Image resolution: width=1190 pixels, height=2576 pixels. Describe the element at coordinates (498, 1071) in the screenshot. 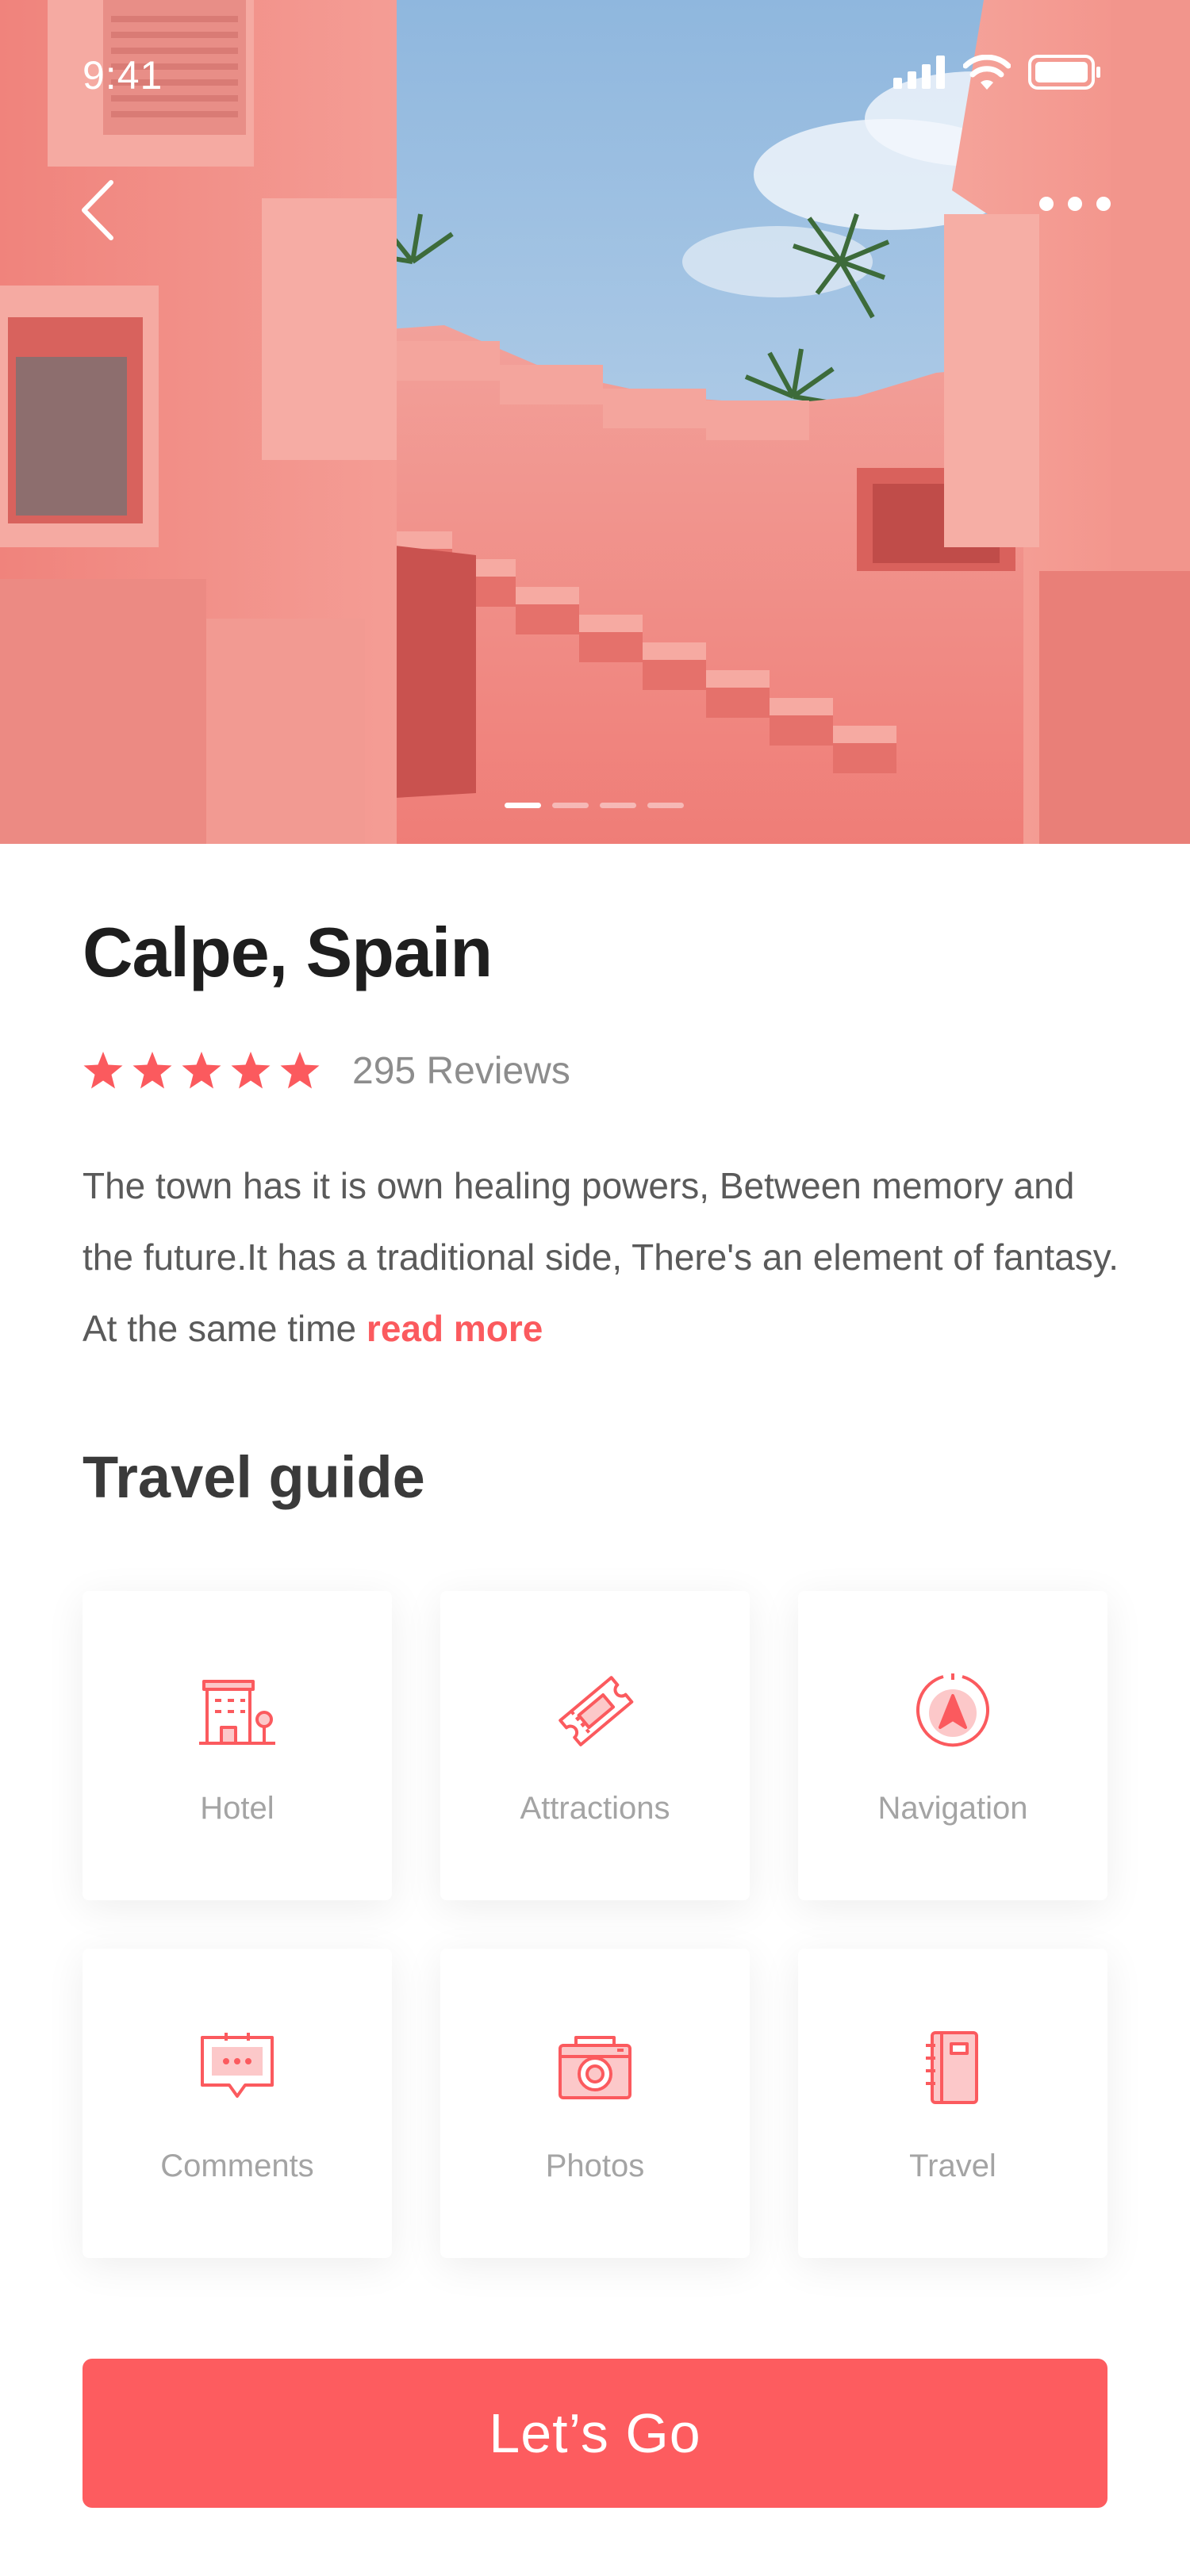

I see `reviews-label: Reviews` at that location.